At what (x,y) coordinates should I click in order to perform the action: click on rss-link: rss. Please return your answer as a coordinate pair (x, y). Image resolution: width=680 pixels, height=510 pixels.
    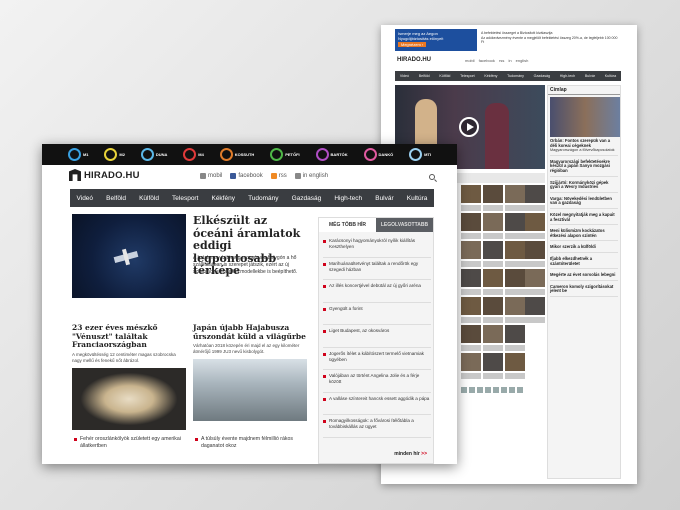
    Looking at the image, I should click on (278, 176).